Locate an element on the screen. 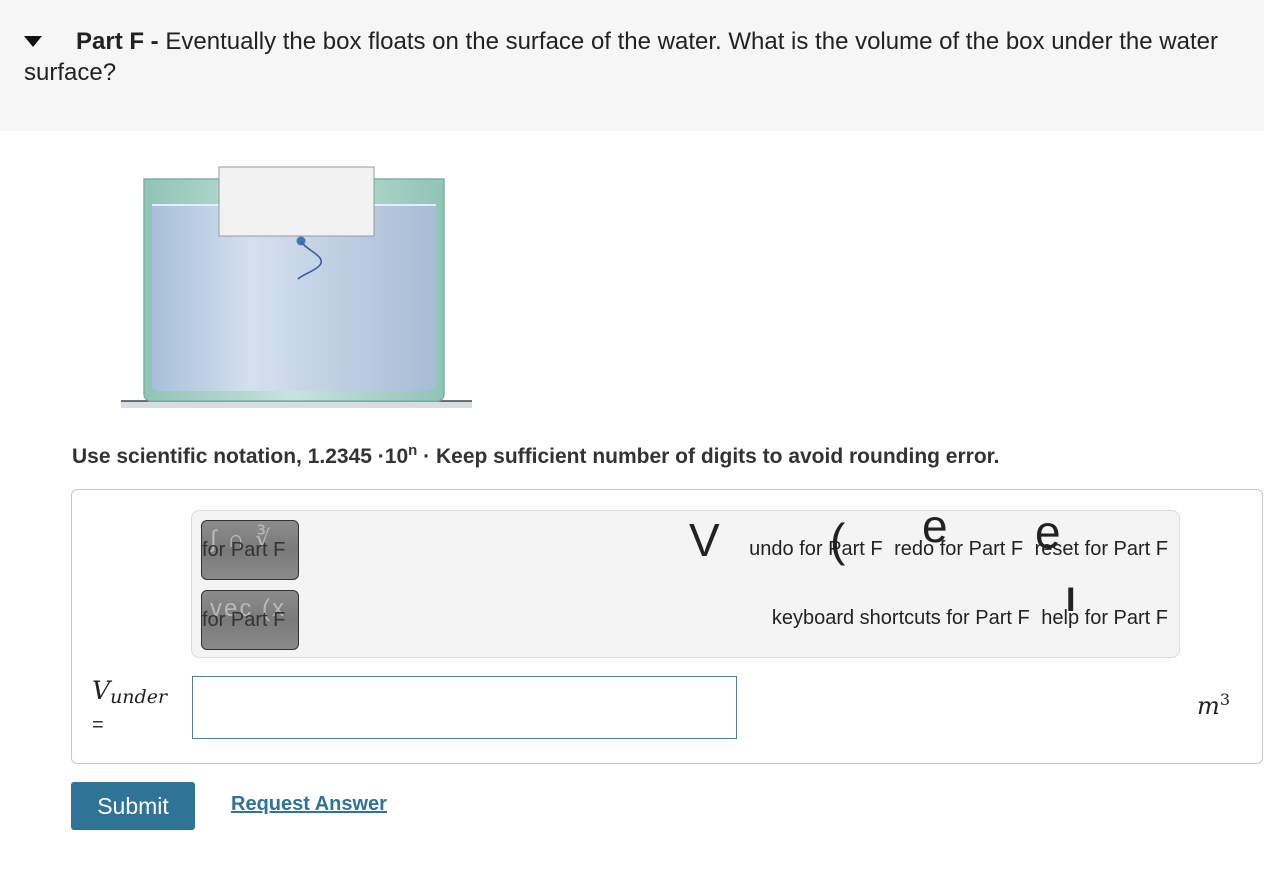 Image resolution: width=1264 pixels, height=880 pixels. templates-label: for Part F is located at coordinates (244, 550).